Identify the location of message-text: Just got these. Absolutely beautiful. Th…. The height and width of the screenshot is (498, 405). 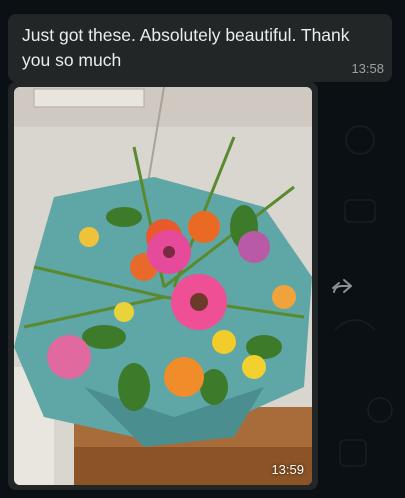
(186, 47).